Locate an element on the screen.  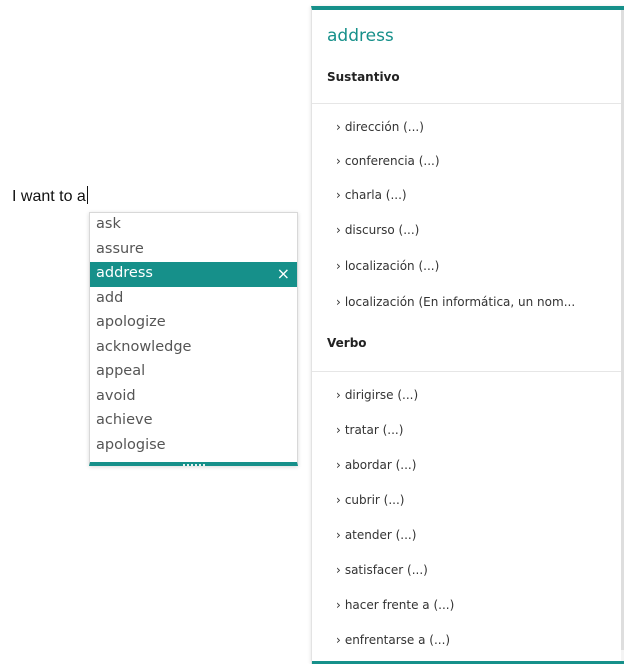
editor-text: I want to a is located at coordinates (50, 196).